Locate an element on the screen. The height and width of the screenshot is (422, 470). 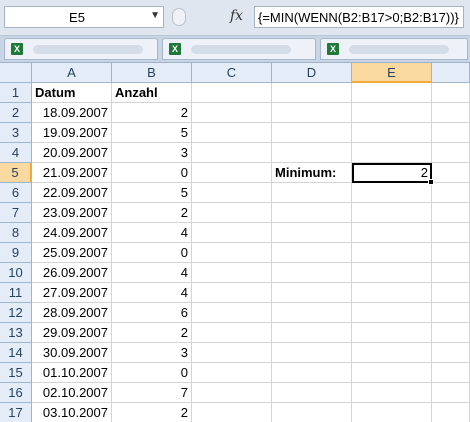
cell-d2 is located at coordinates (312, 113).